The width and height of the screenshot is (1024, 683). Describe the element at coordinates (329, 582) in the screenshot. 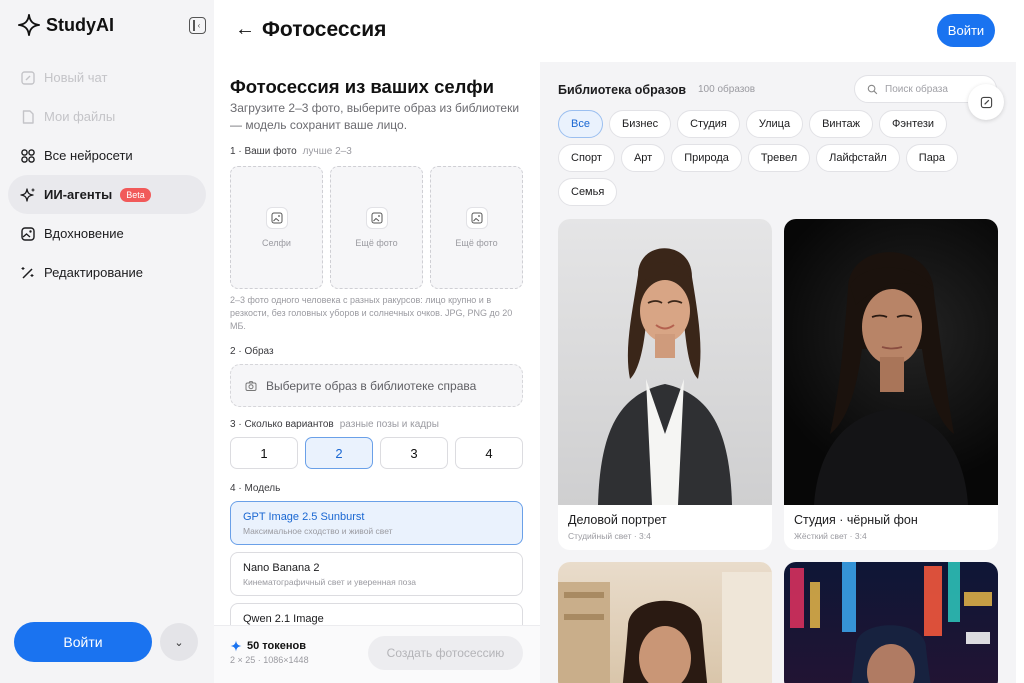

I see `model-desc: Кинематографичный свет и уверенная поза` at that location.